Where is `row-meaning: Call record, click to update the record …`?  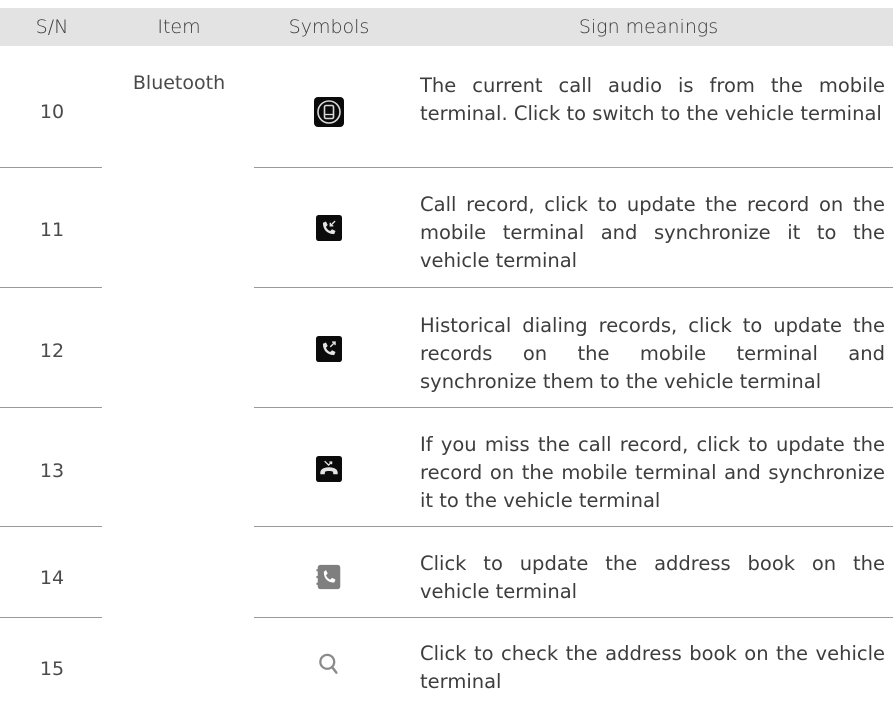
row-meaning: Call record, click to update the record … is located at coordinates (652, 232).